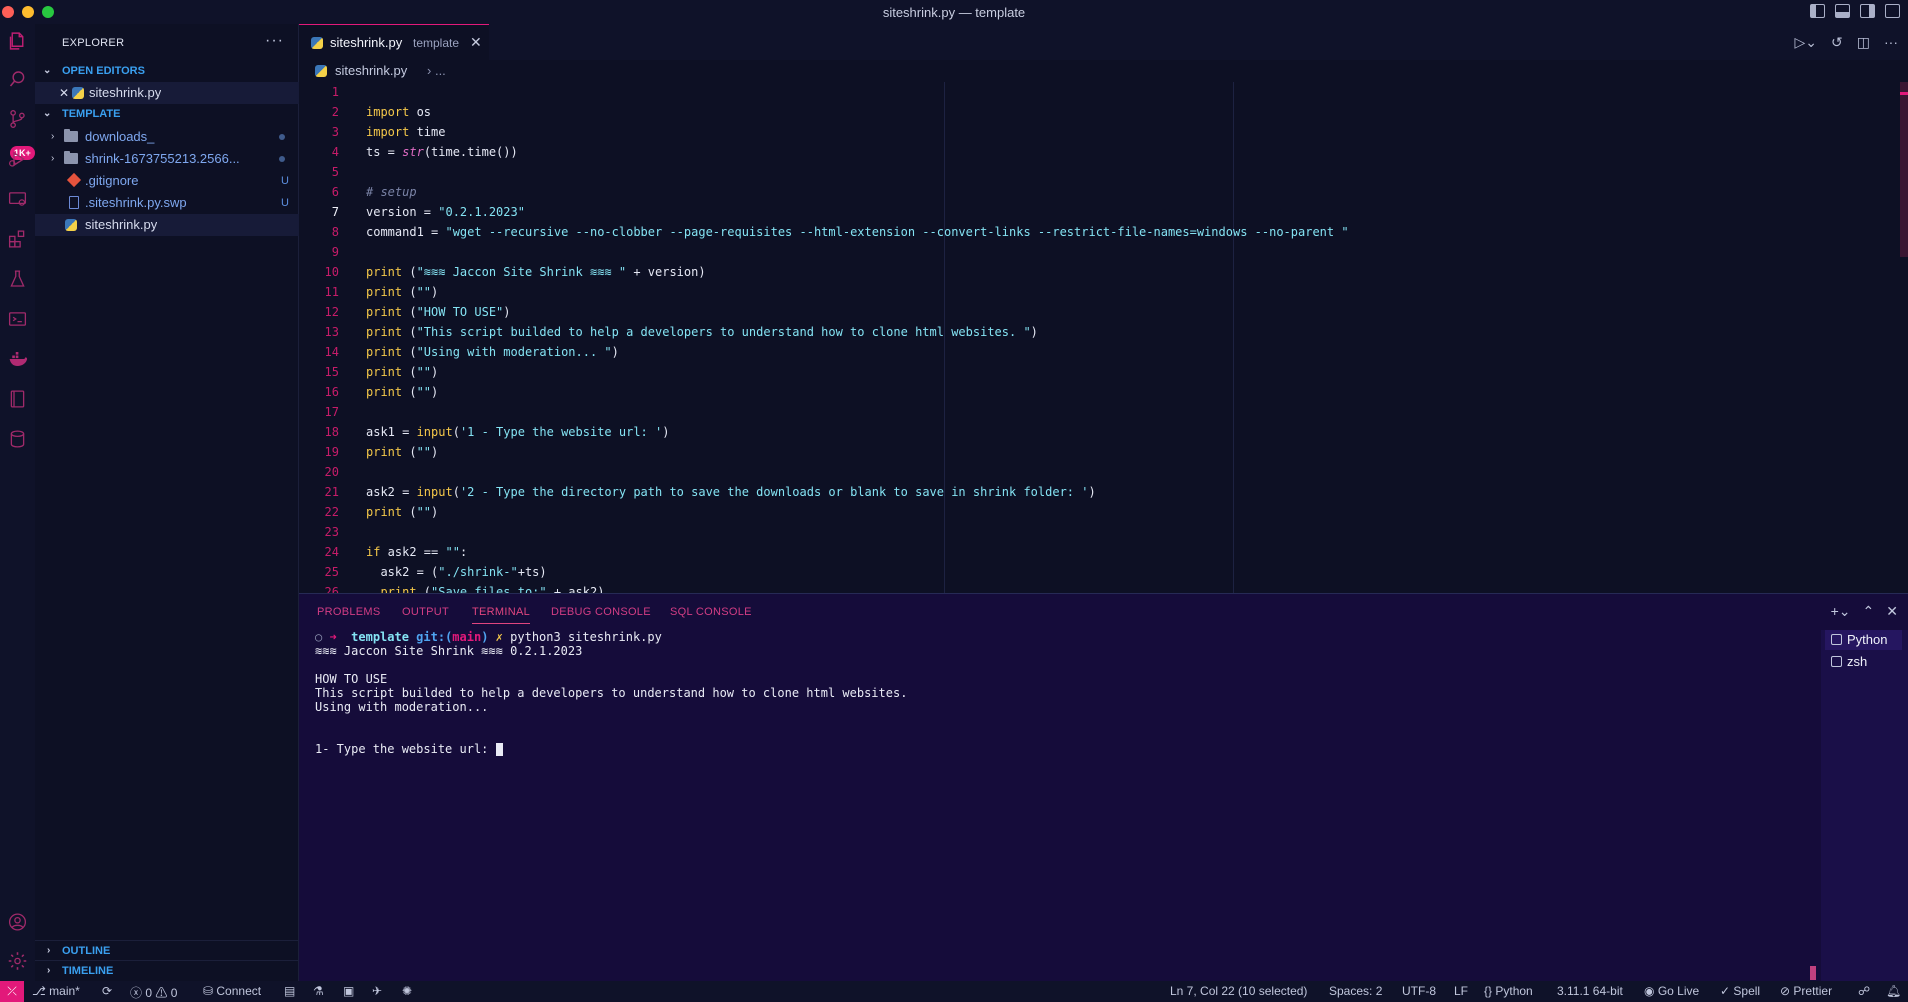  I want to click on remote-explorer-icon, so click(17, 198).